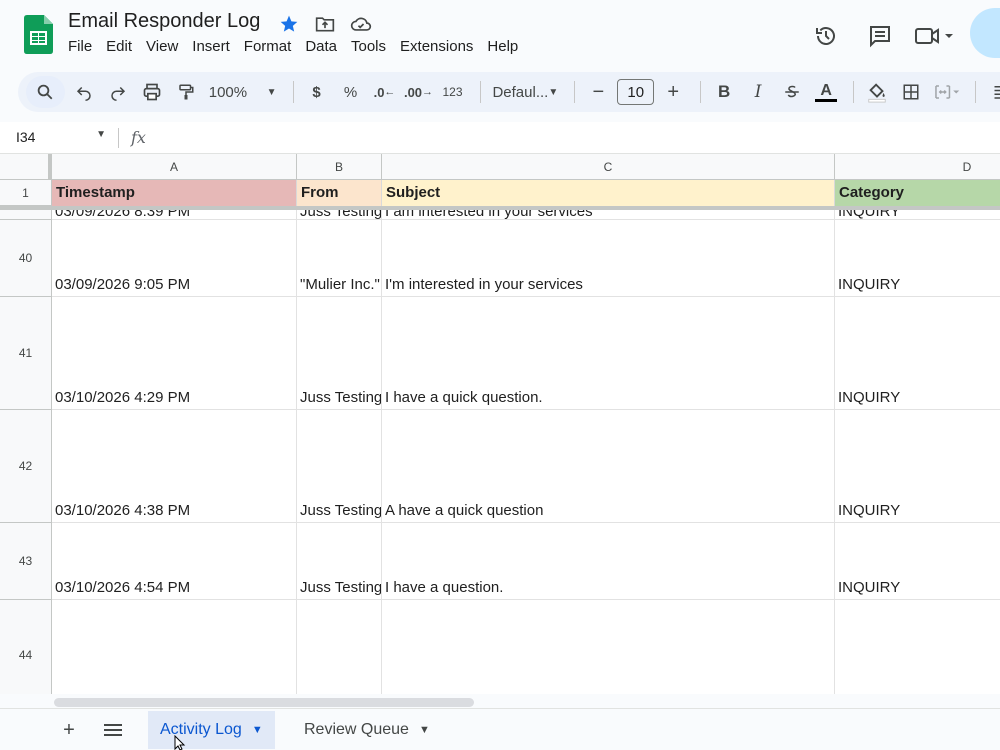 Image resolution: width=1000 pixels, height=750 pixels. Describe the element at coordinates (351, 92) in the screenshot. I see `percent-format-button: %` at that location.